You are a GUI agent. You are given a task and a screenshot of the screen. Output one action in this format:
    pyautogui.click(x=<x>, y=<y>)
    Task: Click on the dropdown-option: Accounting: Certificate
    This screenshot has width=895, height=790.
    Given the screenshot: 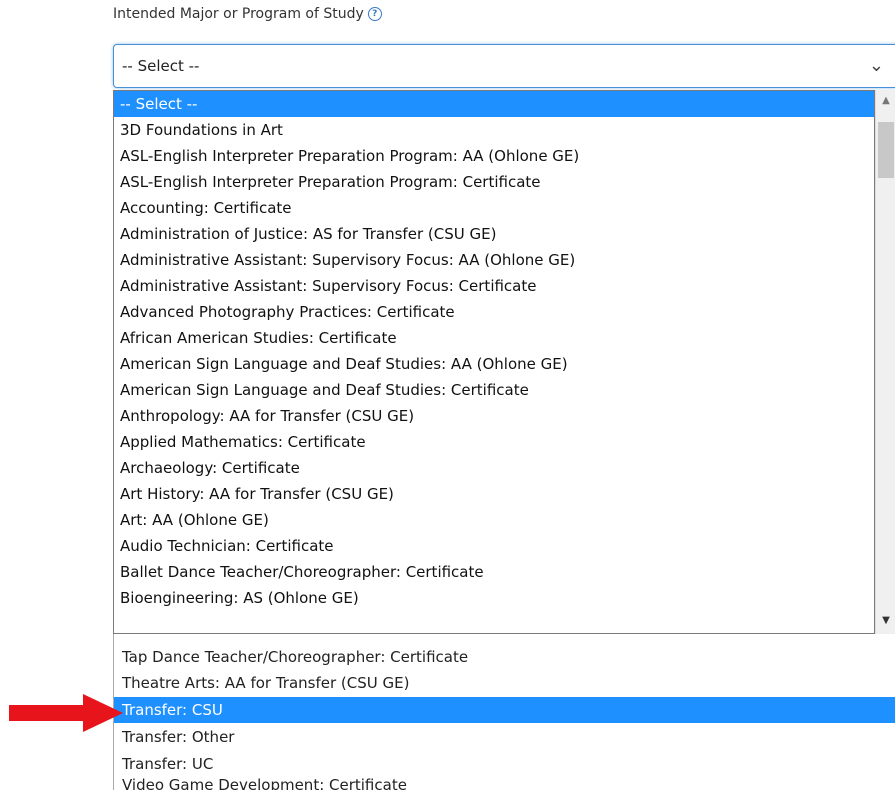 What is the action you would take?
    pyautogui.click(x=494, y=208)
    